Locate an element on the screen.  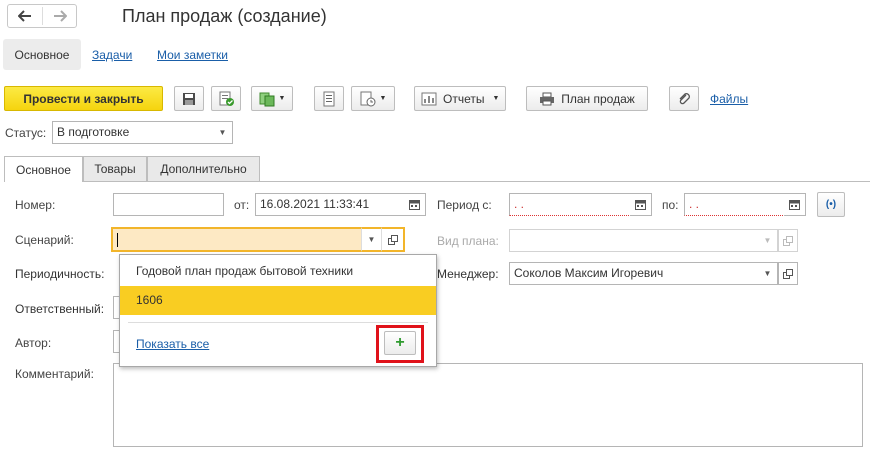
list-button is located at coordinates (329, 98).